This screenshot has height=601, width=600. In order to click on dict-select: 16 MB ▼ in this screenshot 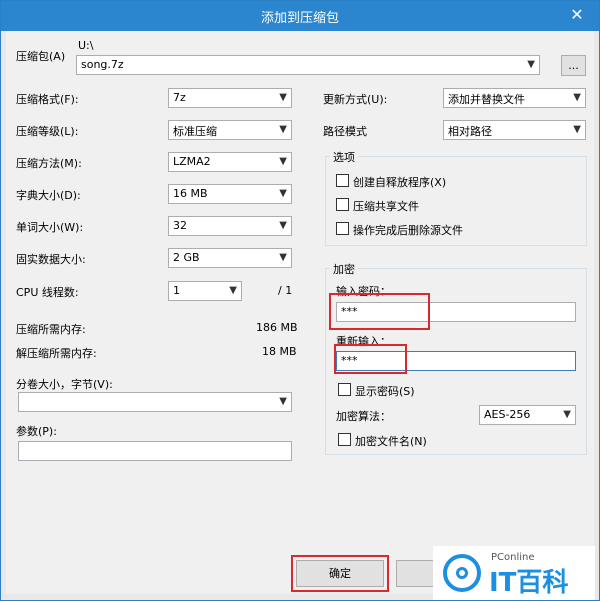, I will do `click(230, 194)`.